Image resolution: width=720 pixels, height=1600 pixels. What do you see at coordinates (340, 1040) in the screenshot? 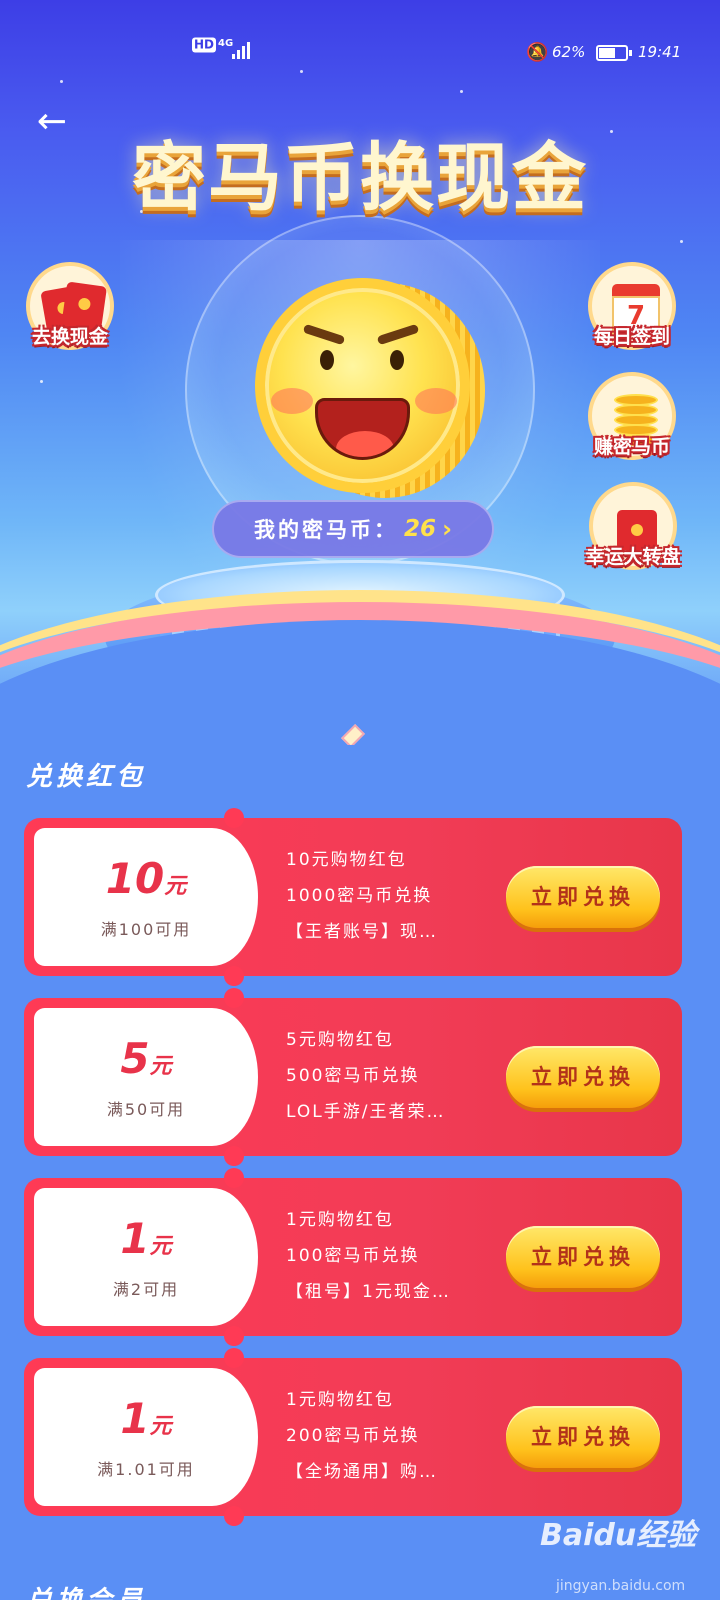
I see `voucher-title: 5元购物红包` at bounding box center [340, 1040].